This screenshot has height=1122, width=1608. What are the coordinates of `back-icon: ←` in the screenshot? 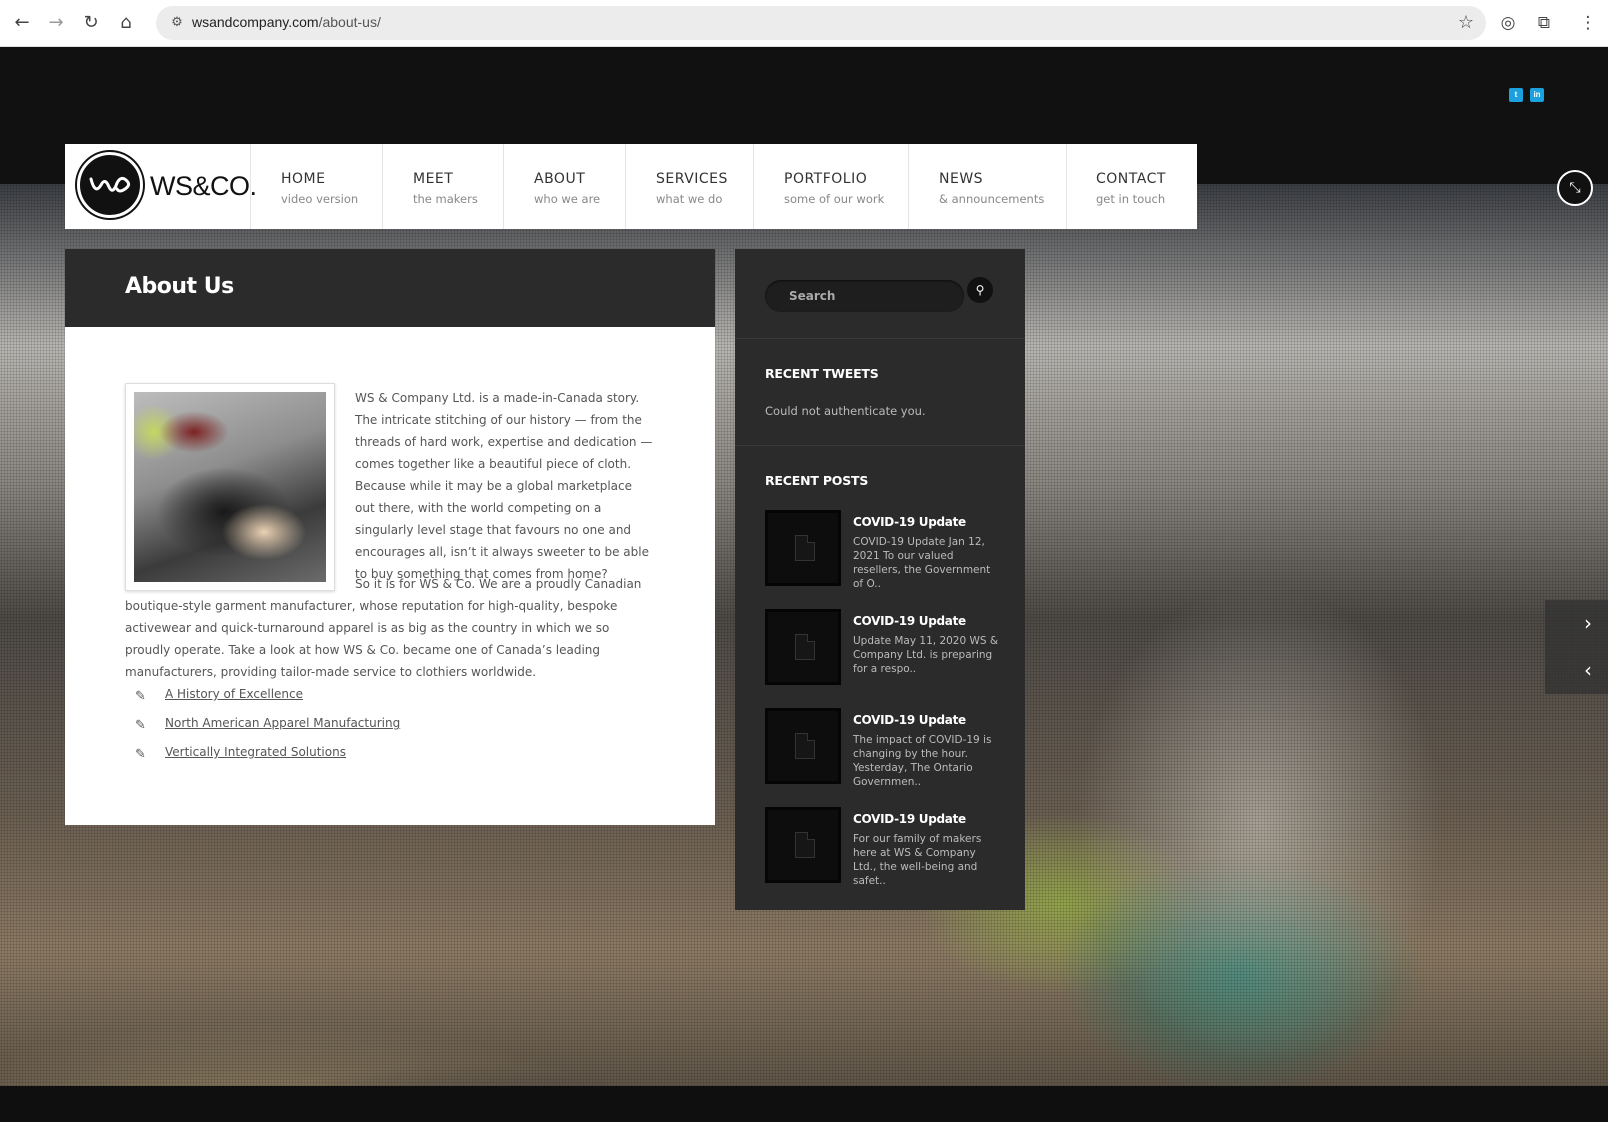 It's located at (22, 23).